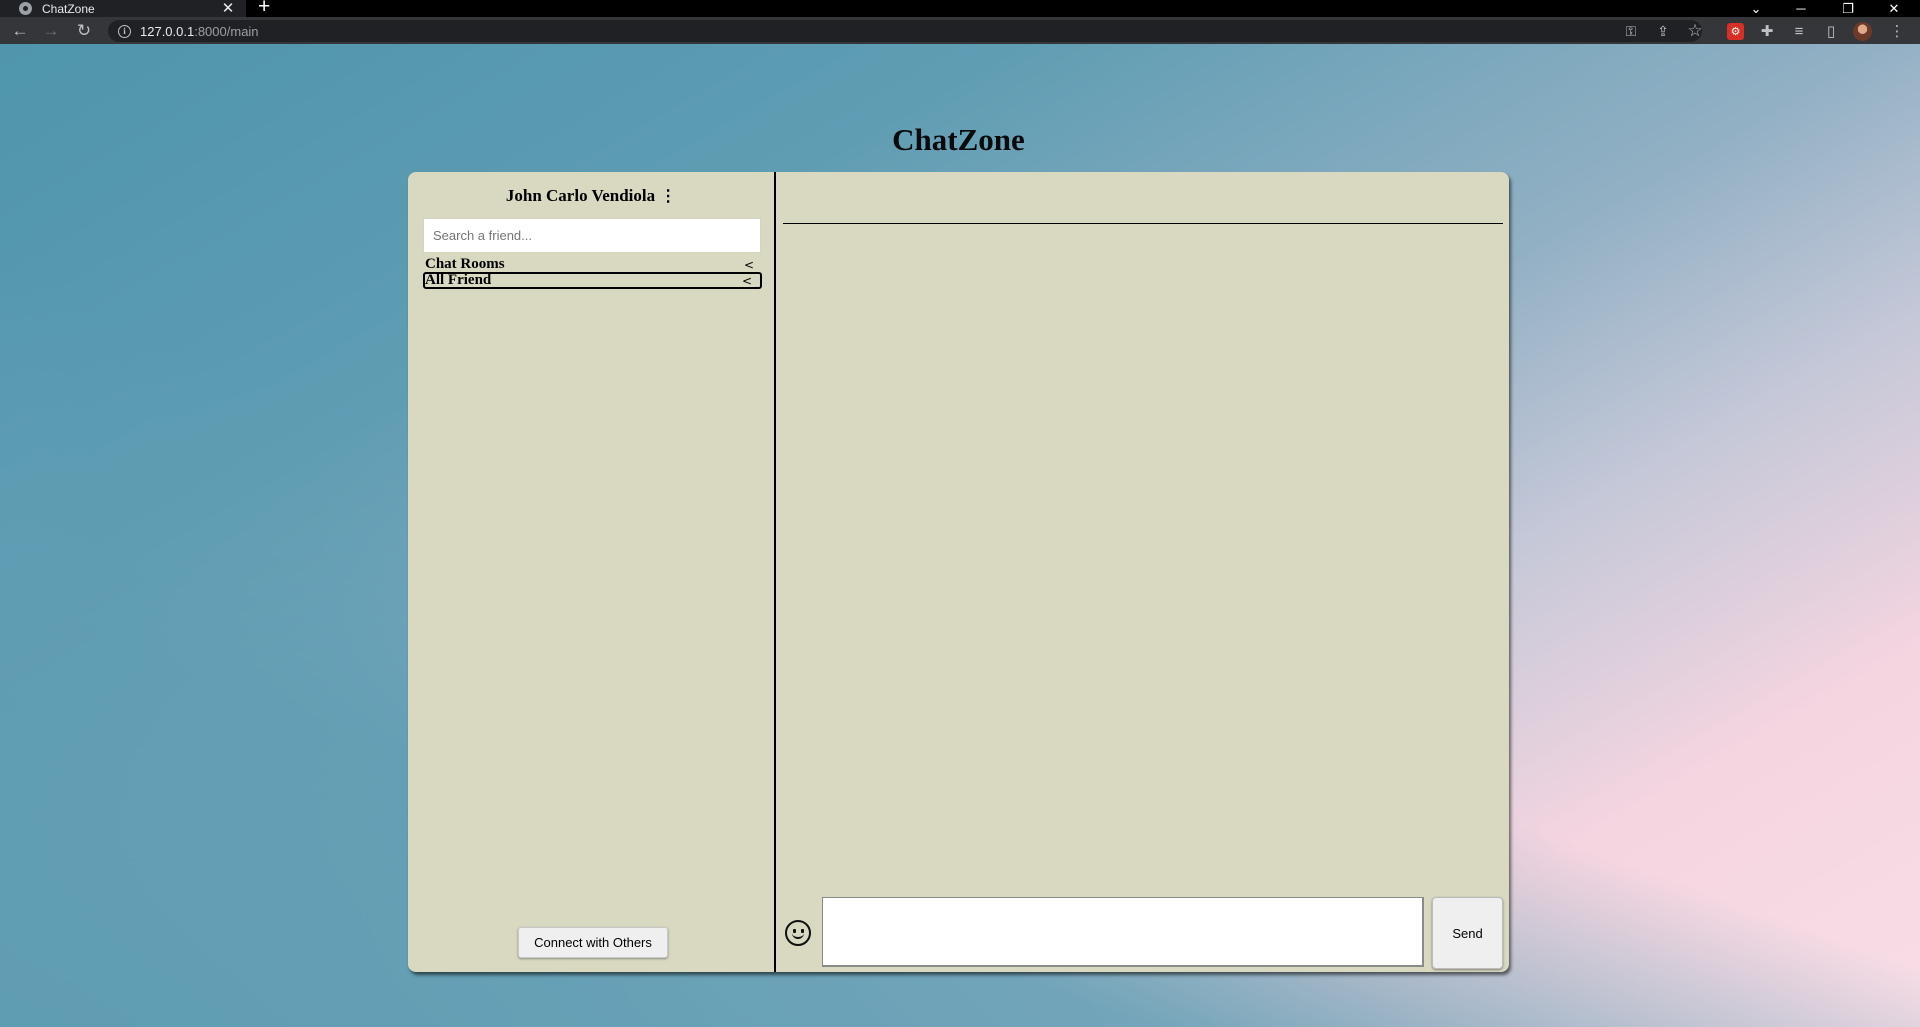  I want to click on connect-with-others-button: Connect with Others, so click(593, 942).